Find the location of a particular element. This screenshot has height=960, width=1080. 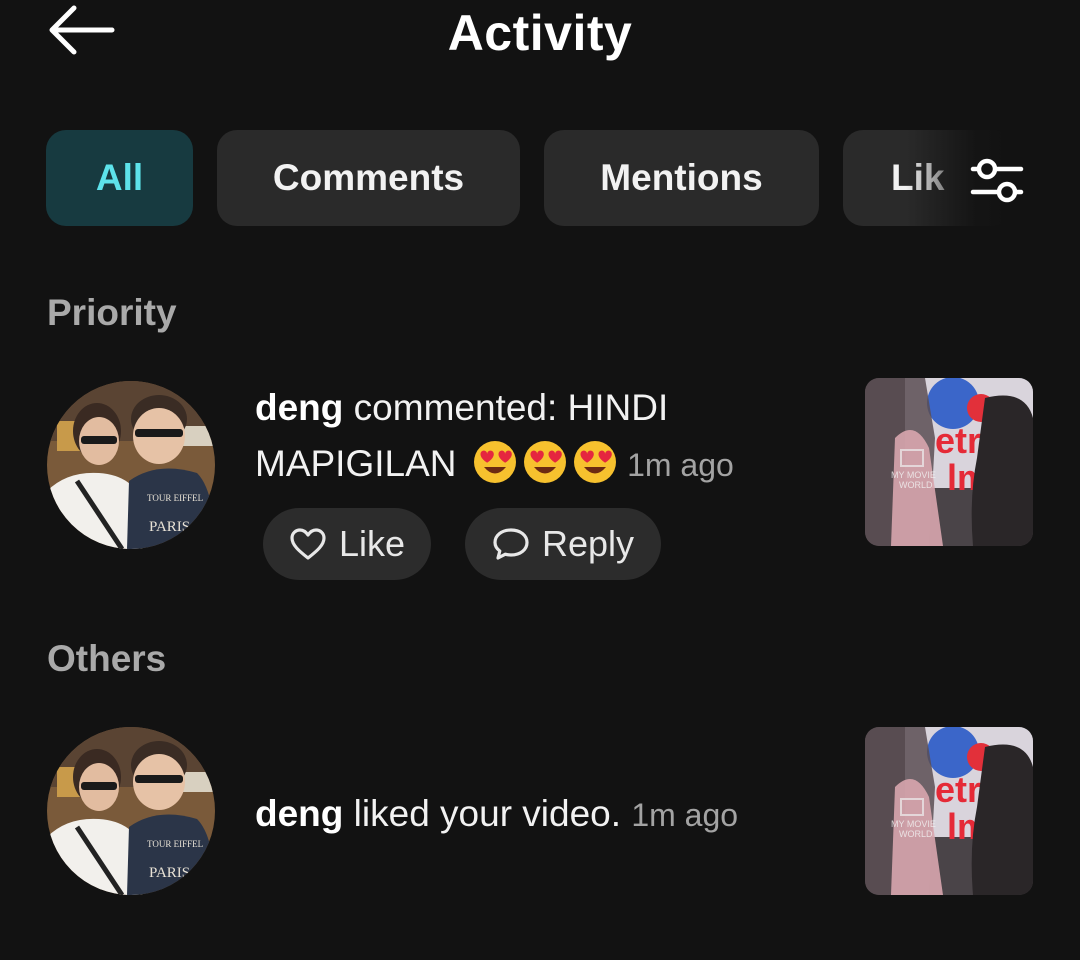

header: Activity is located at coordinates (540, 36).